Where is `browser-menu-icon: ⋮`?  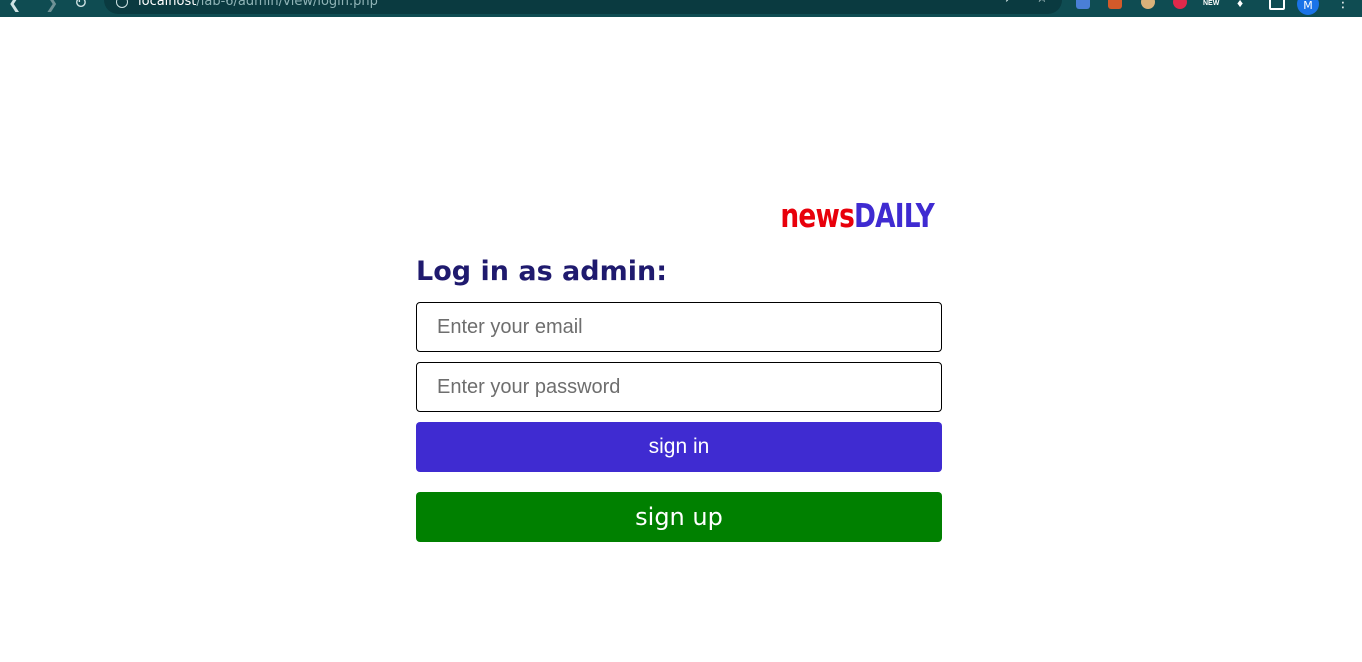 browser-menu-icon: ⋮ is located at coordinates (1343, 5).